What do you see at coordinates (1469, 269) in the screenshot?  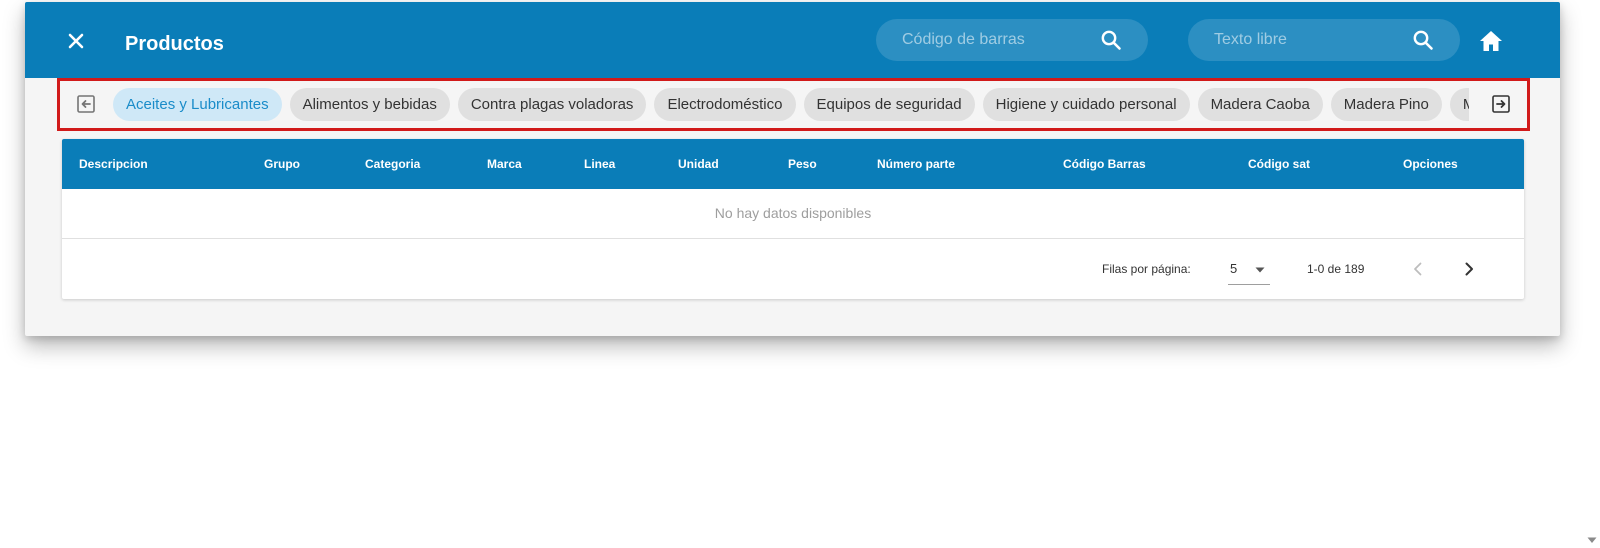 I see `chevron-right-icon` at bounding box center [1469, 269].